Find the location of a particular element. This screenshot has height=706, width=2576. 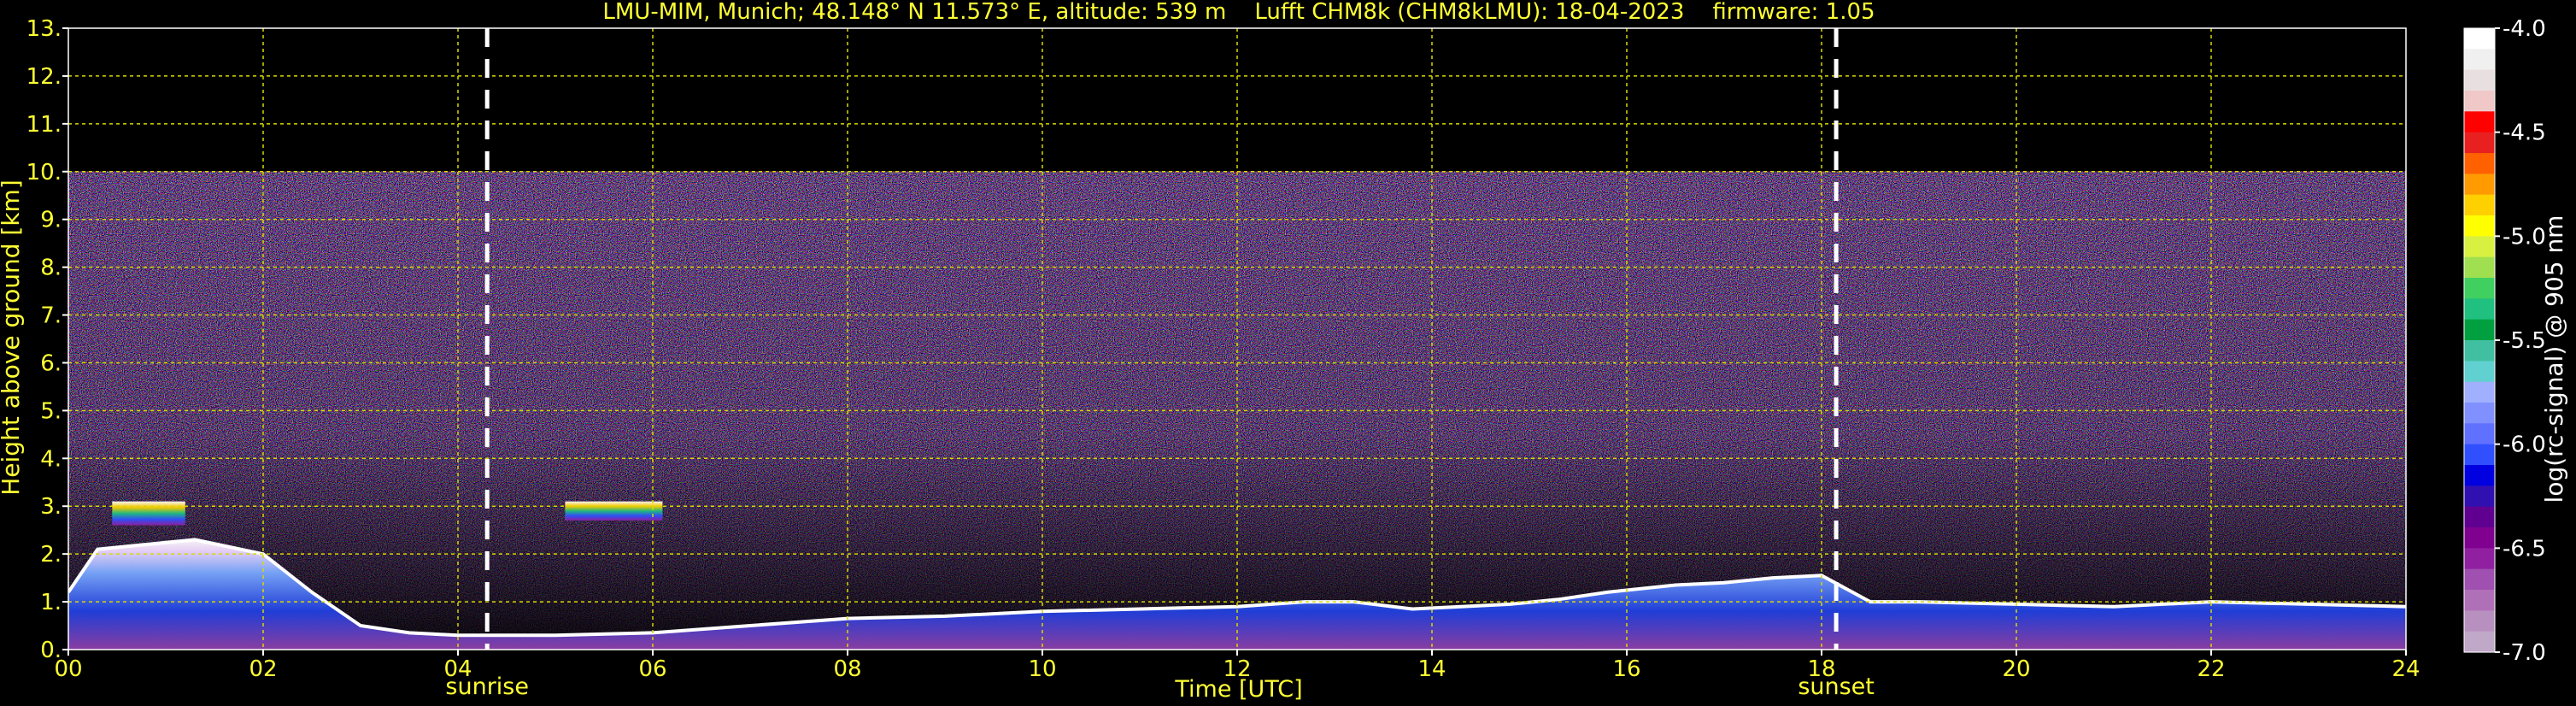

y-tick-label: 13. is located at coordinates (44, 29).